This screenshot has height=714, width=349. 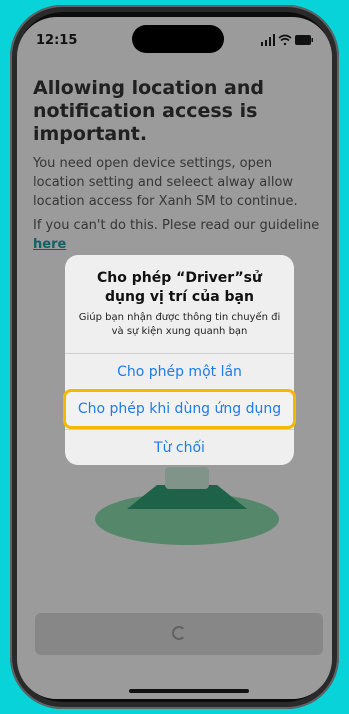 I want to click on wifi-icon, so click(x=285, y=40).